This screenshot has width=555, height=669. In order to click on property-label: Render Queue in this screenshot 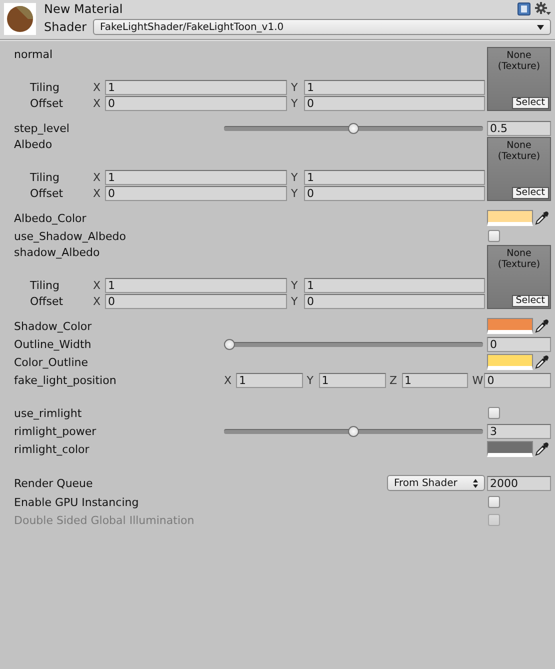, I will do `click(54, 483)`.